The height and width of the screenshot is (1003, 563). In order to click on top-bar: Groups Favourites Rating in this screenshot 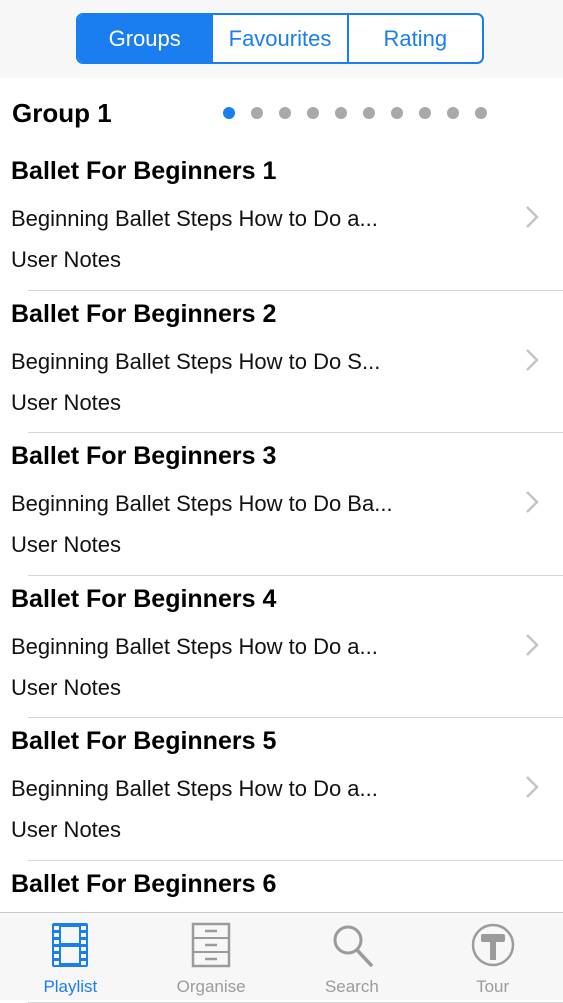, I will do `click(281, 39)`.